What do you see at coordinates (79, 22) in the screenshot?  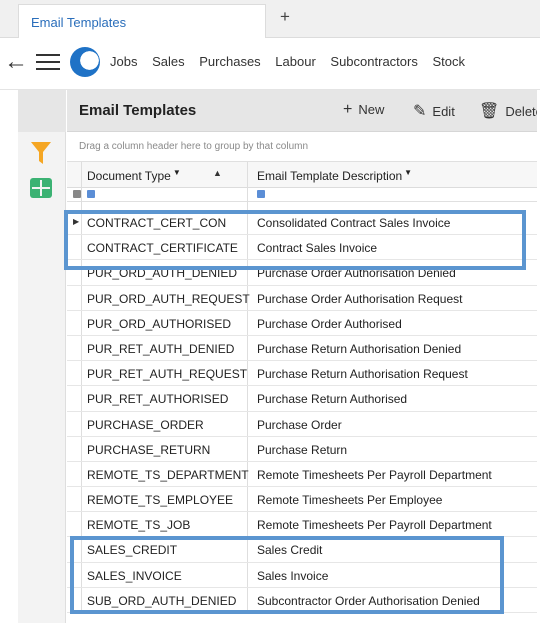 I see `tab-label: Email Templates` at bounding box center [79, 22].